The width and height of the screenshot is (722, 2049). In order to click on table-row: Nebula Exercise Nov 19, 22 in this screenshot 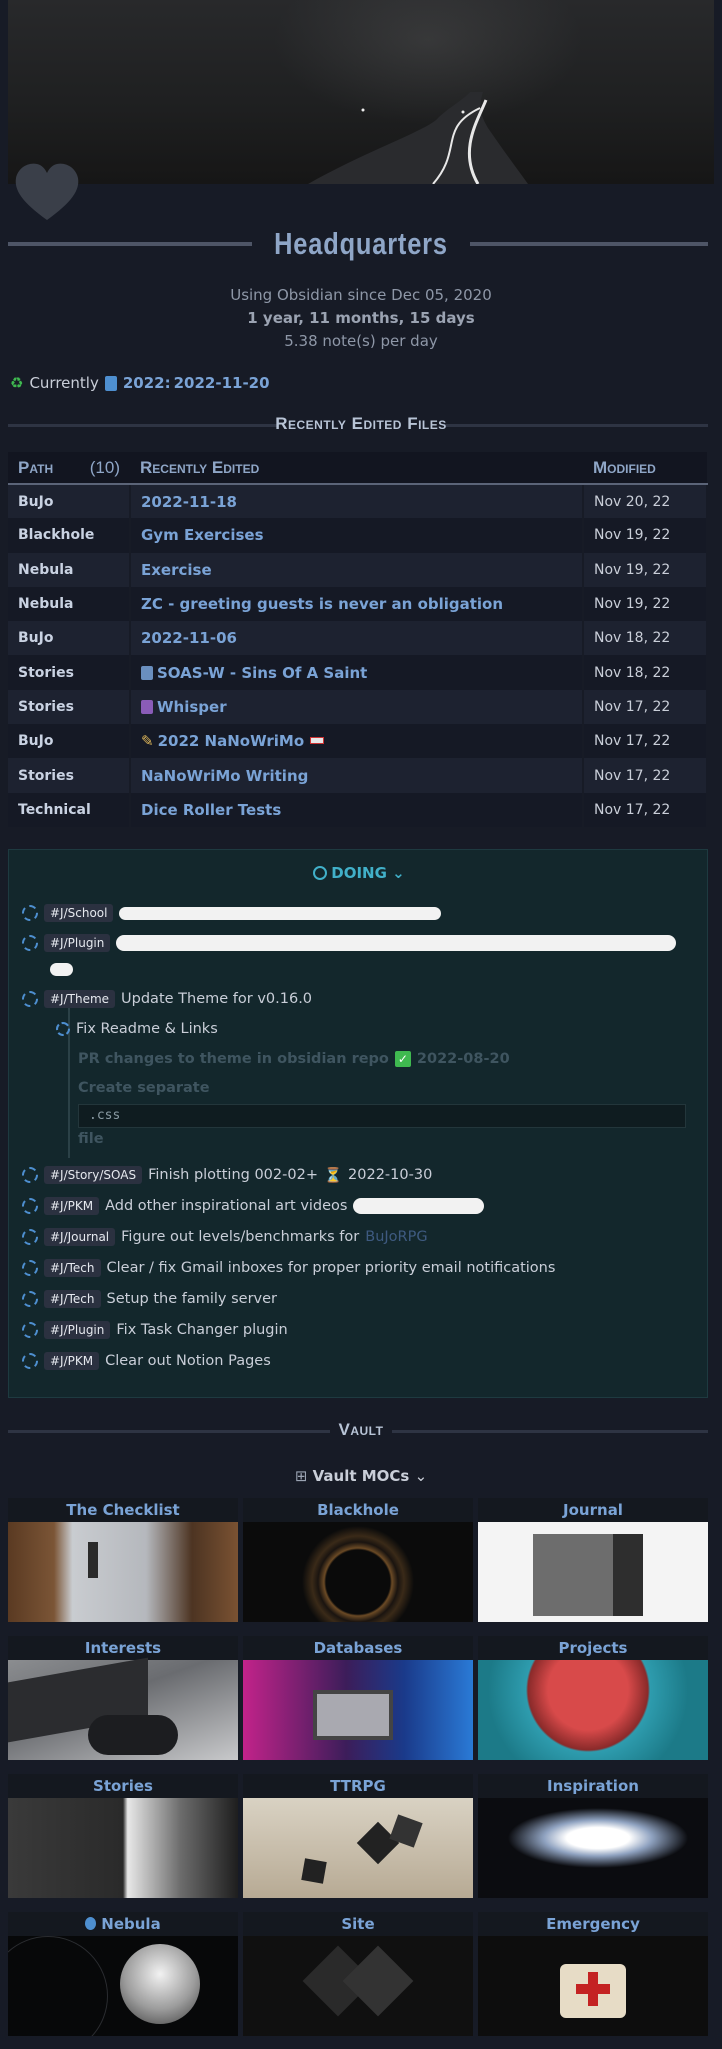, I will do `click(358, 569)`.